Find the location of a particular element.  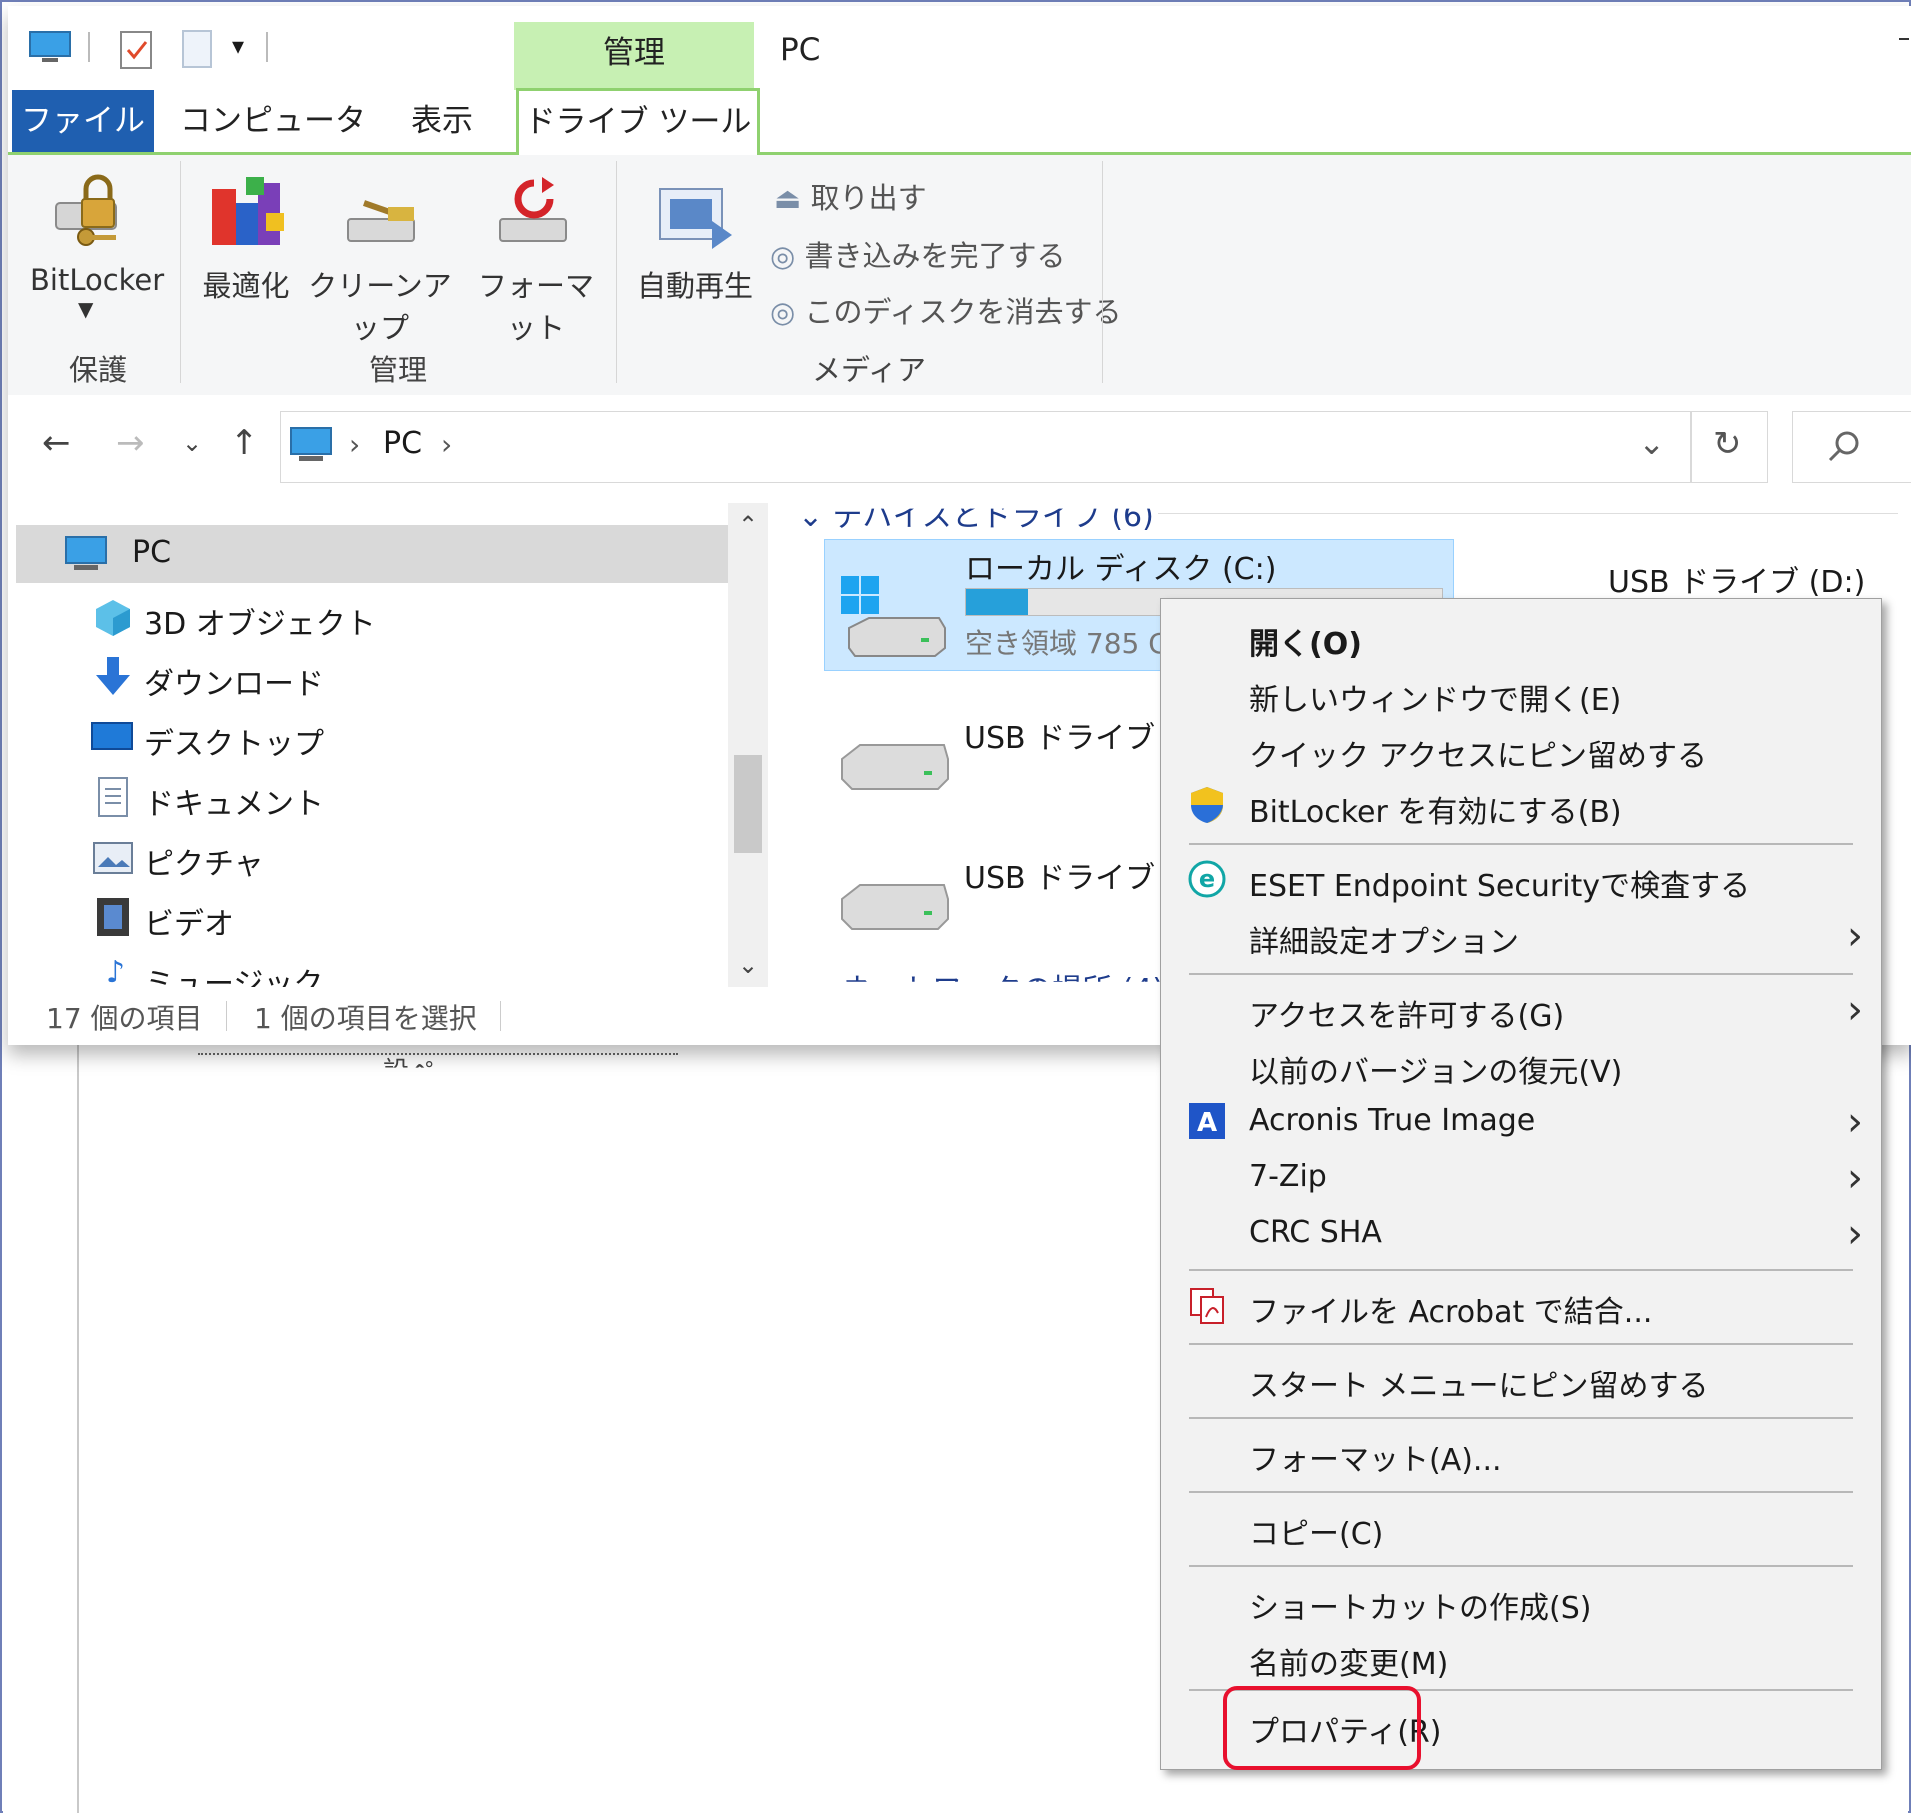

menu-pin-quick-access: クイック アクセスにピン留めする is located at coordinates (1521, 749).